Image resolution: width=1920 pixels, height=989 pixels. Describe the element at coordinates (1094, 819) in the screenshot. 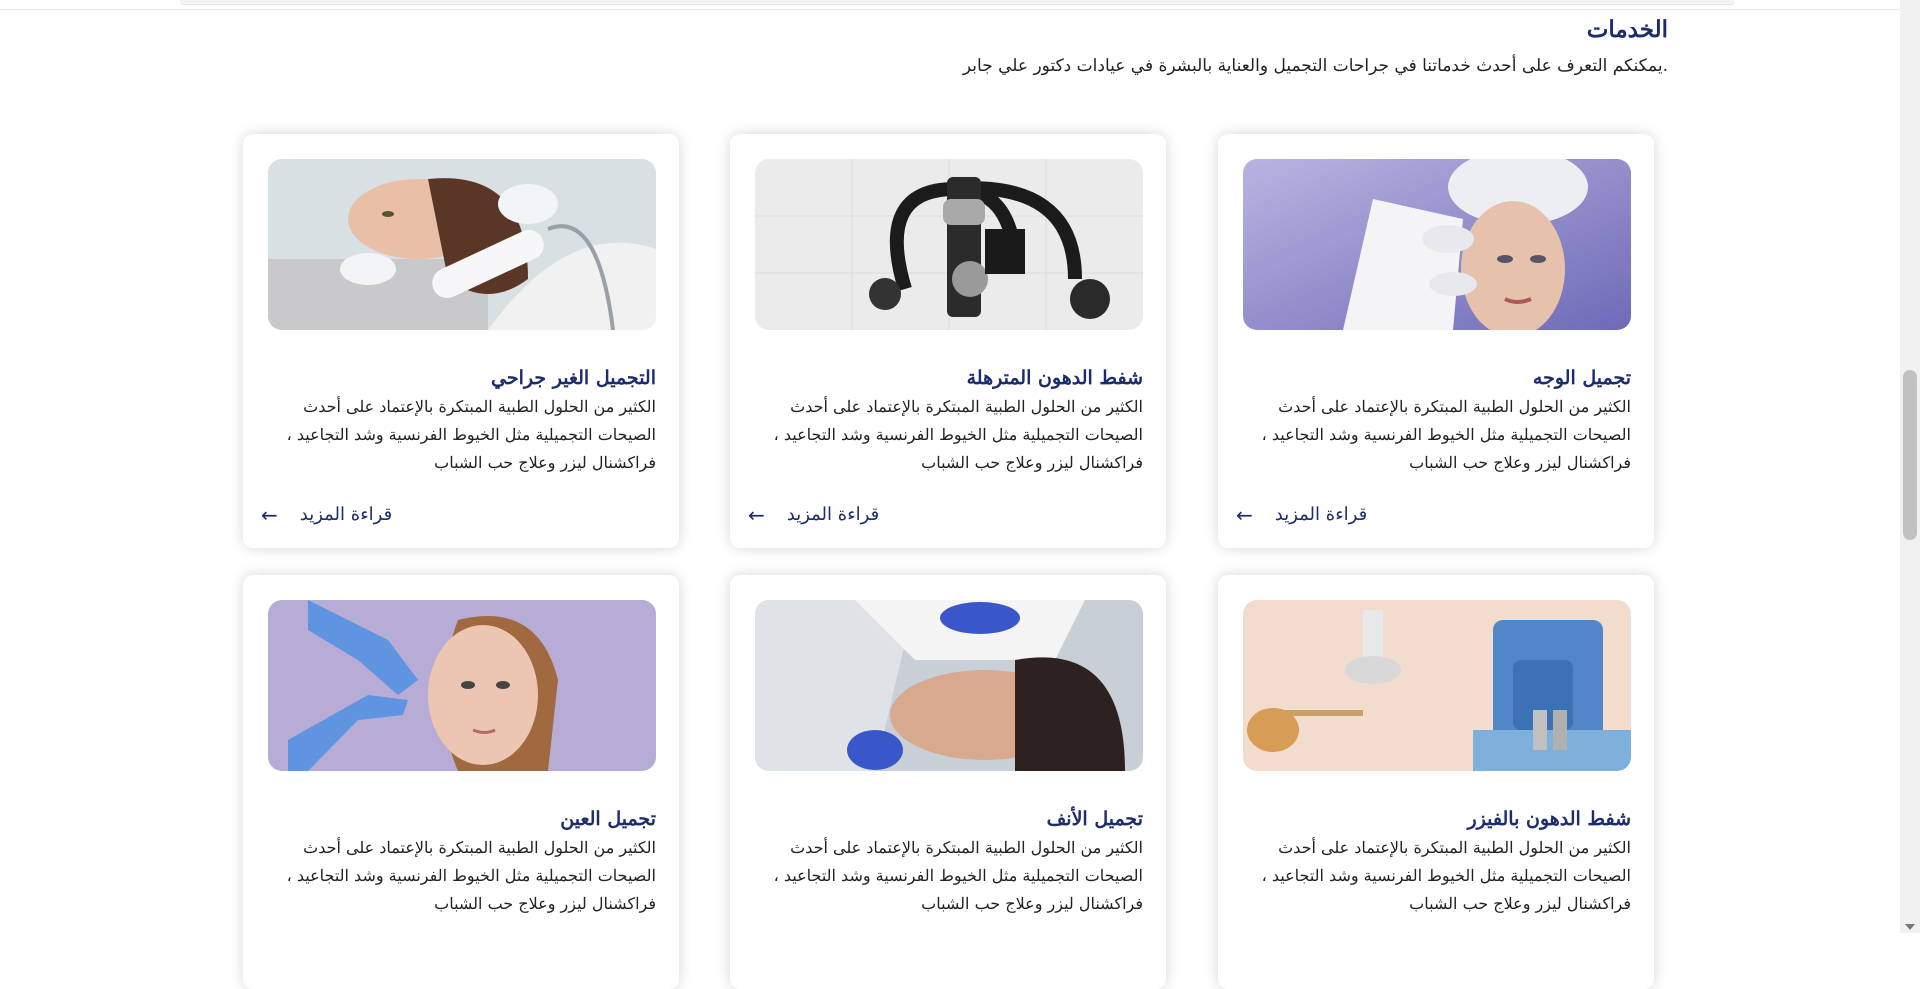

I see `card-title: تجميل الأنف` at that location.